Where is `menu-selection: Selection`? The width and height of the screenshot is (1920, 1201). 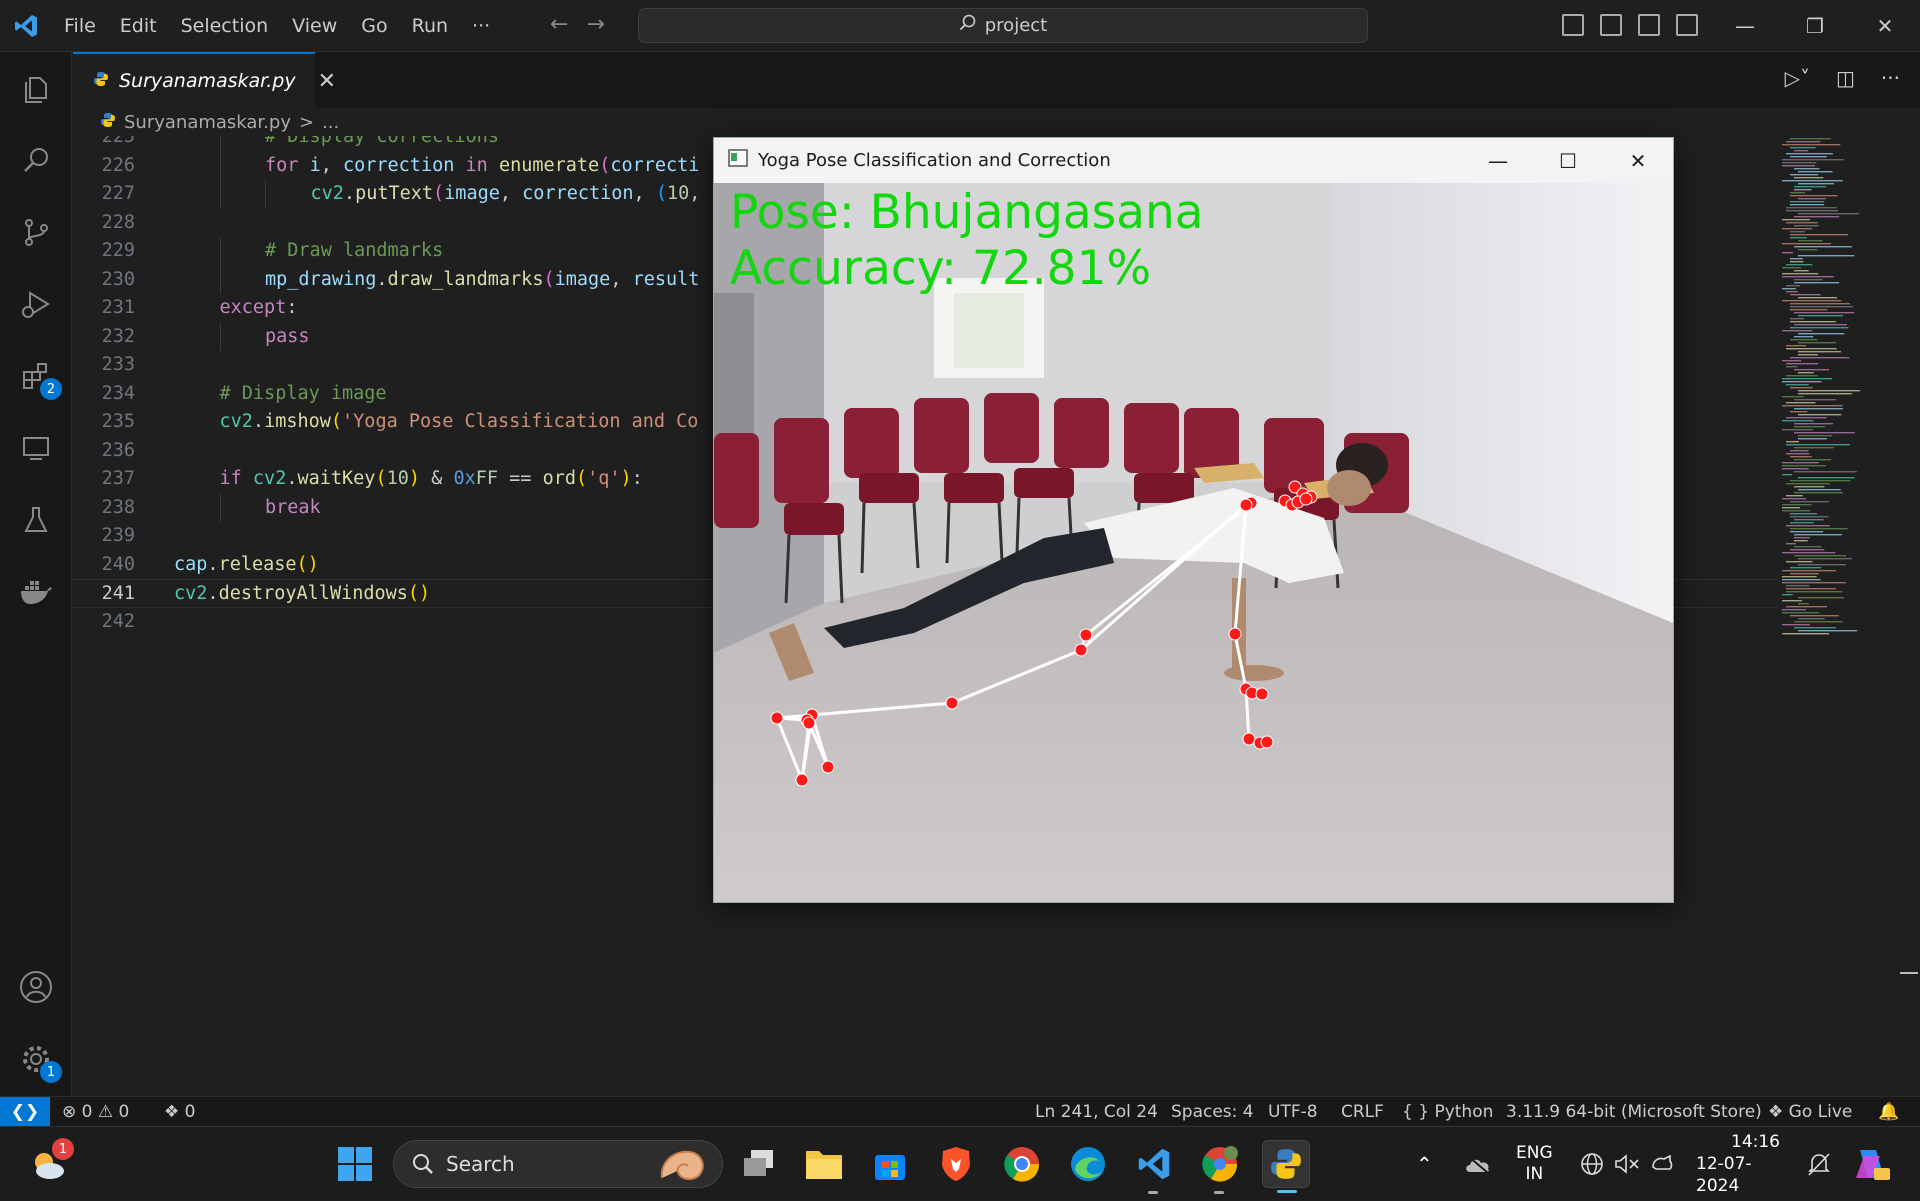 menu-selection: Selection is located at coordinates (225, 26).